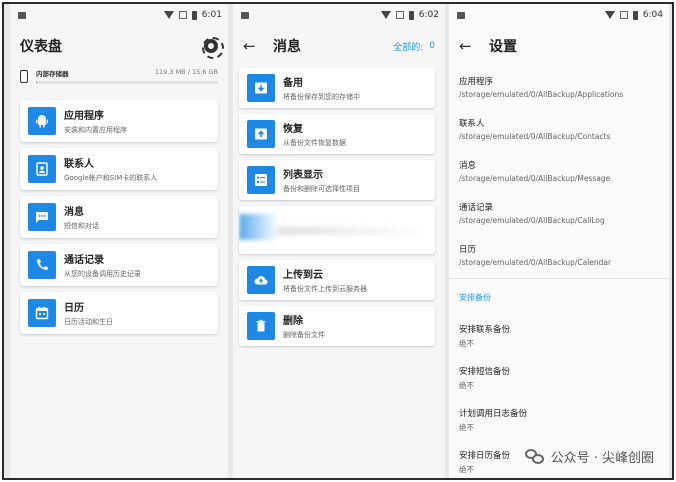 This screenshot has width=676, height=482. Describe the element at coordinates (119, 169) in the screenshot. I see `card-contacts: 联系人 Google帐户和SIM卡的联系人` at that location.